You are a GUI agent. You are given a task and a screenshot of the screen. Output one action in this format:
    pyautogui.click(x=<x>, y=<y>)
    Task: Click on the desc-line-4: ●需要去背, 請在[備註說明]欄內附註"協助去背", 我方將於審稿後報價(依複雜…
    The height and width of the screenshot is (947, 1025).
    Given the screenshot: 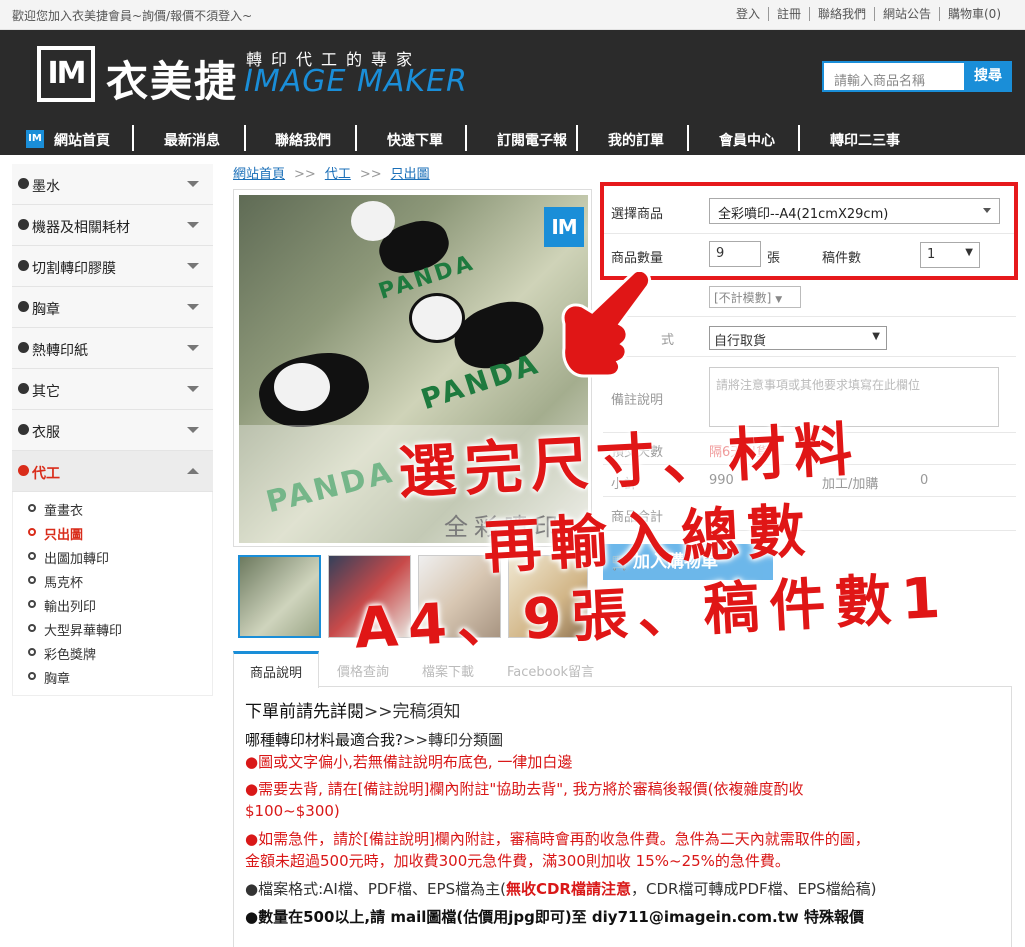 What is the action you would take?
    pyautogui.click(x=524, y=789)
    